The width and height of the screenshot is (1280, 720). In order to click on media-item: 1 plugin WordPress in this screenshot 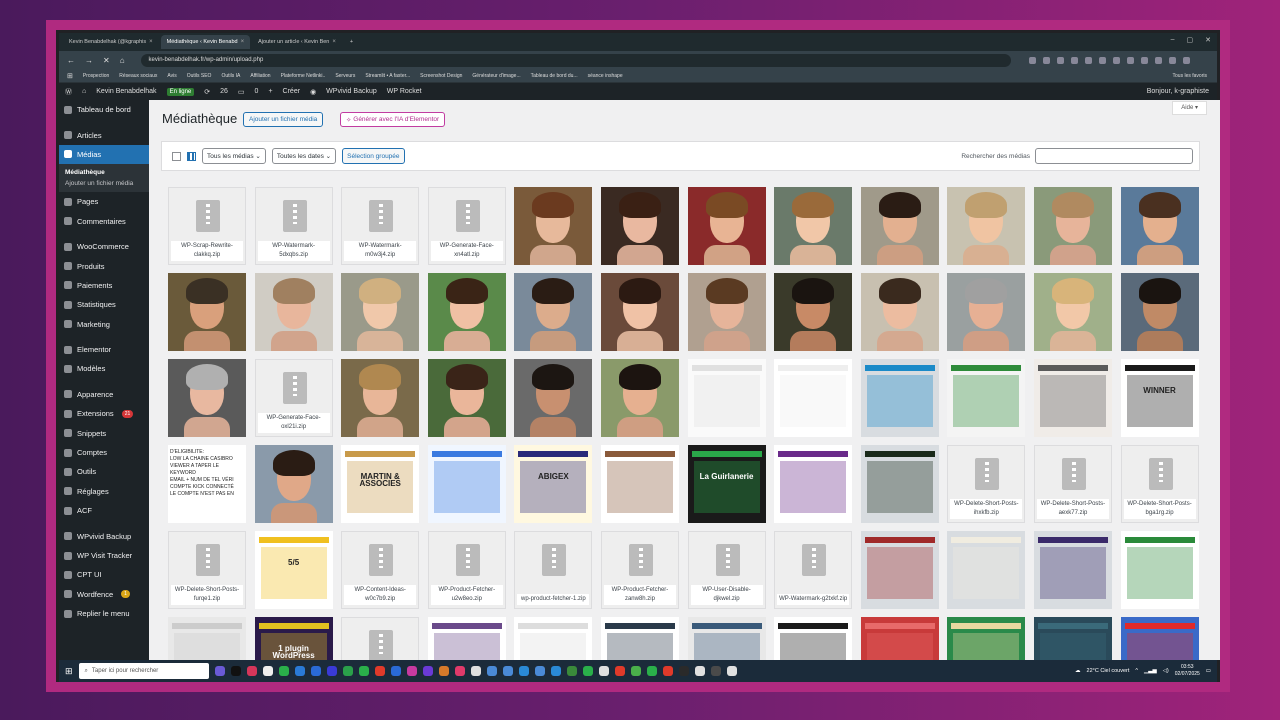, I will do `click(293, 638)`.